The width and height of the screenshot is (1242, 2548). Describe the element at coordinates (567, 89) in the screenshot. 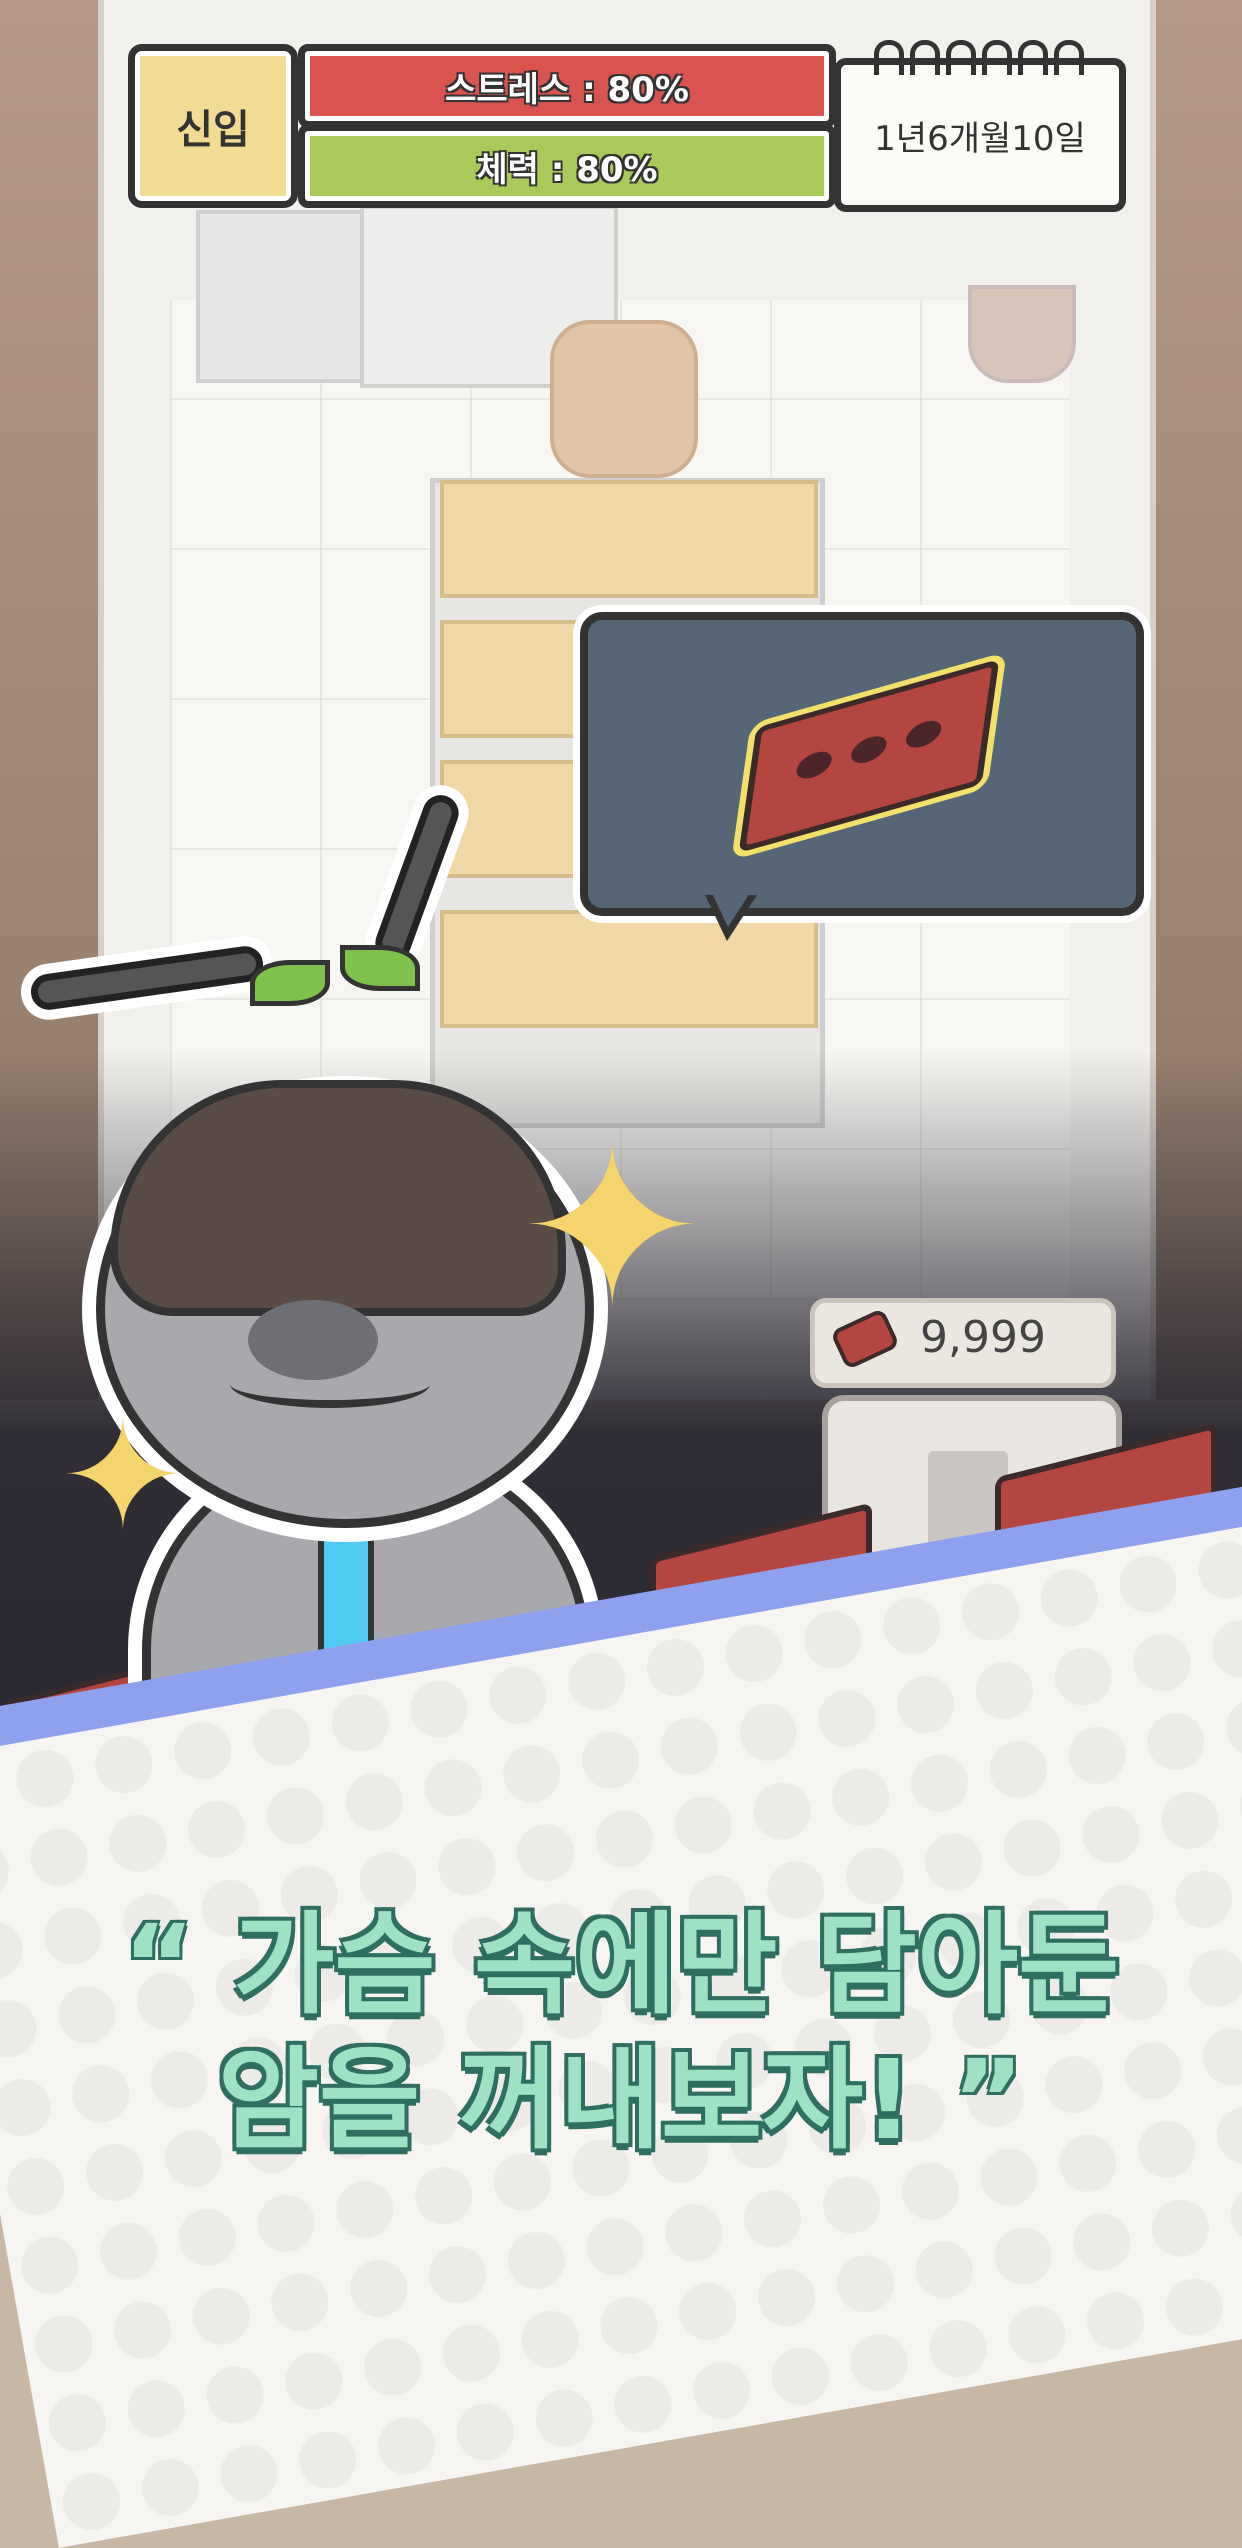

I see `stress-label: 스트레스 : 80%` at that location.